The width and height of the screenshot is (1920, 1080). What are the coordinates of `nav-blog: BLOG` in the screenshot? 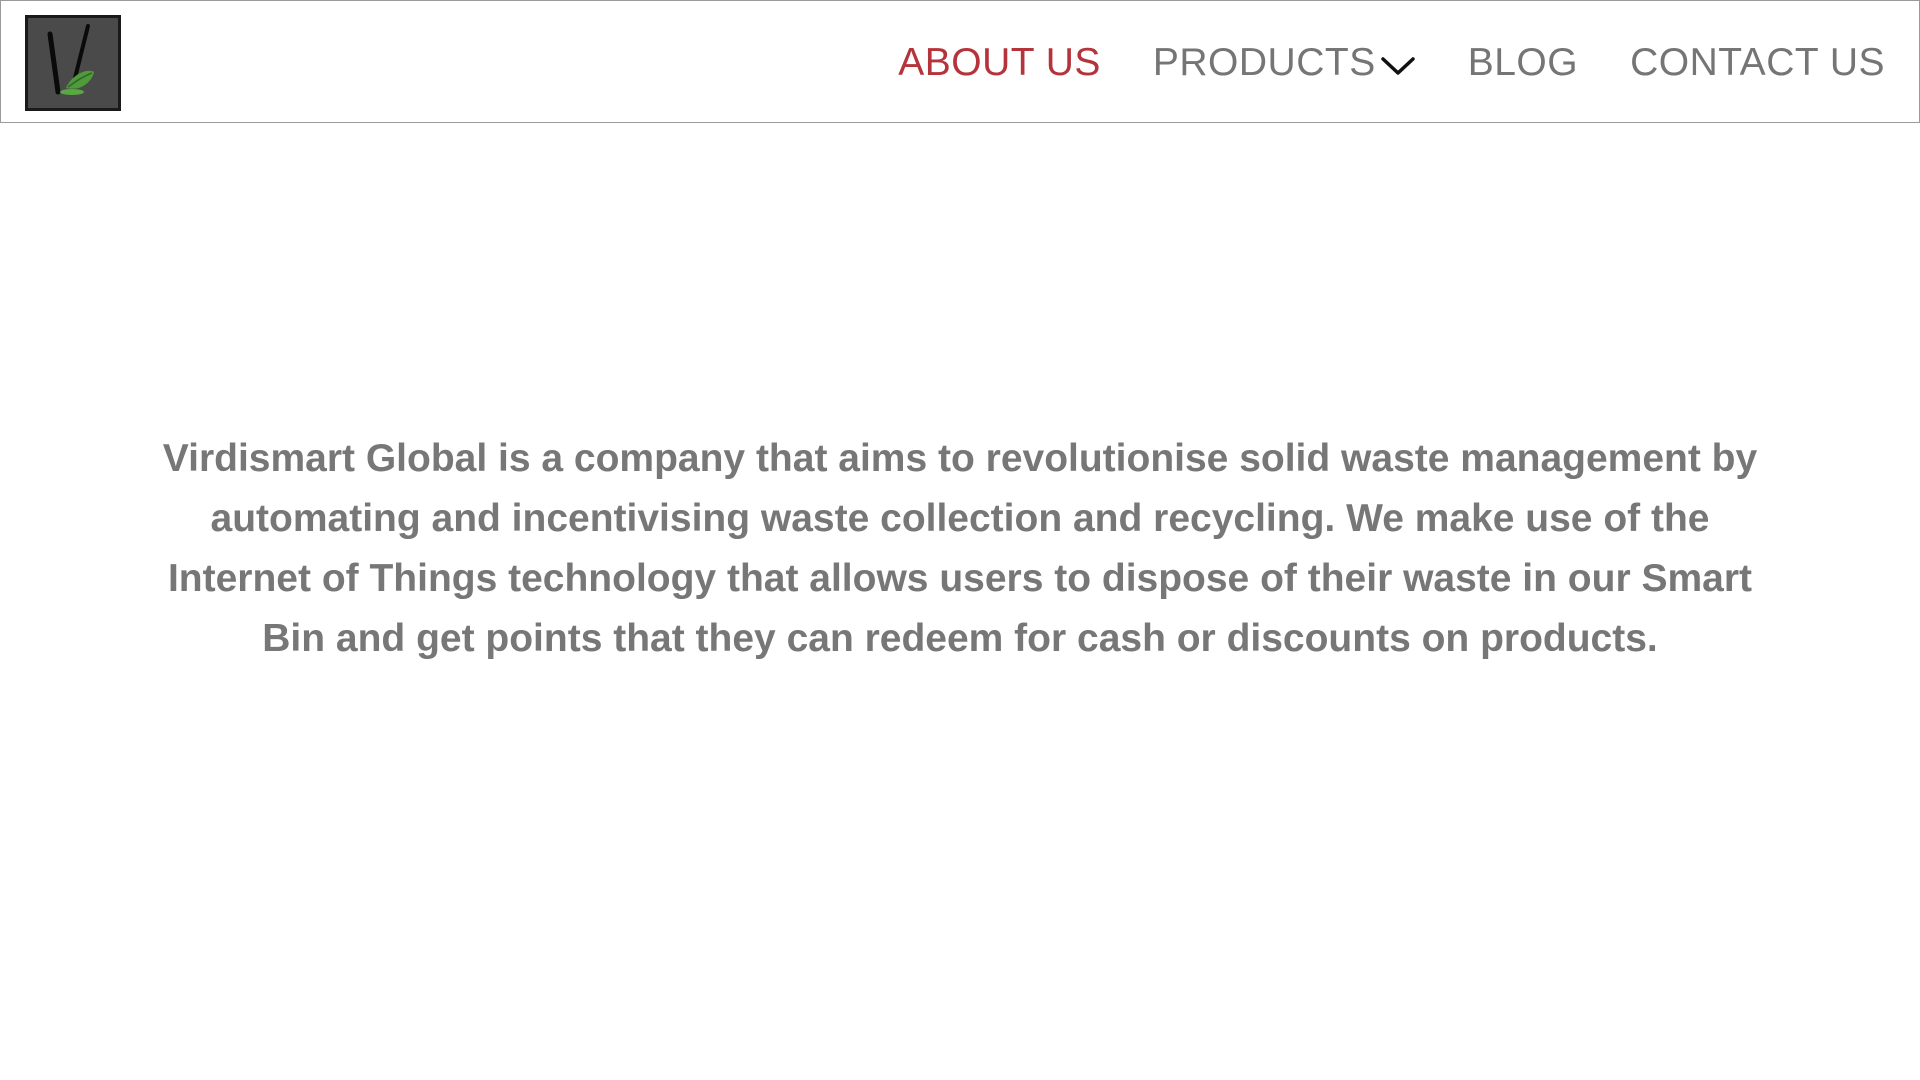 It's located at (1523, 63).